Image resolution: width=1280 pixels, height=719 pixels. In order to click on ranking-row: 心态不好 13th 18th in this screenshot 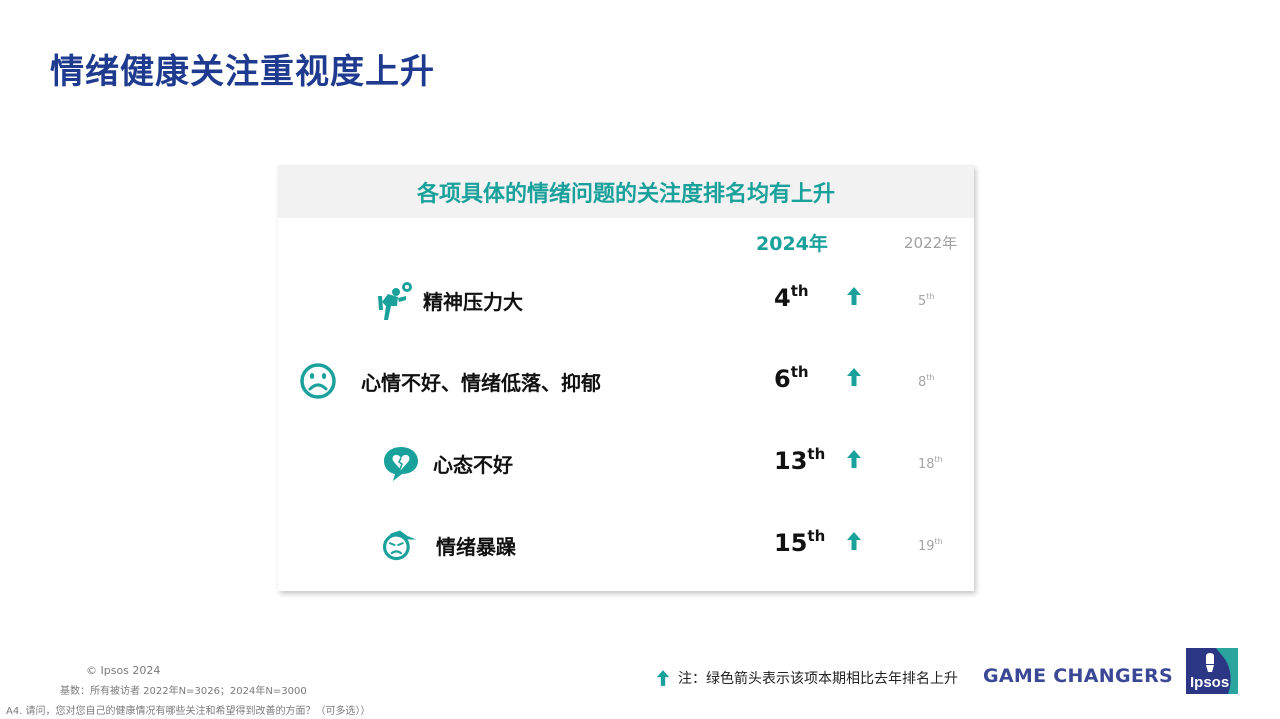, I will do `click(626, 463)`.